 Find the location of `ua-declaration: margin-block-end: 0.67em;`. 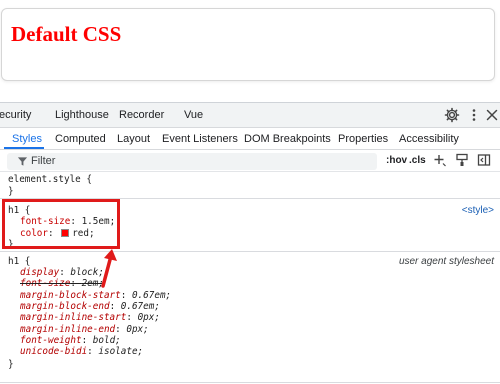

ua-declaration: margin-block-end: 0.67em; is located at coordinates (90, 306).